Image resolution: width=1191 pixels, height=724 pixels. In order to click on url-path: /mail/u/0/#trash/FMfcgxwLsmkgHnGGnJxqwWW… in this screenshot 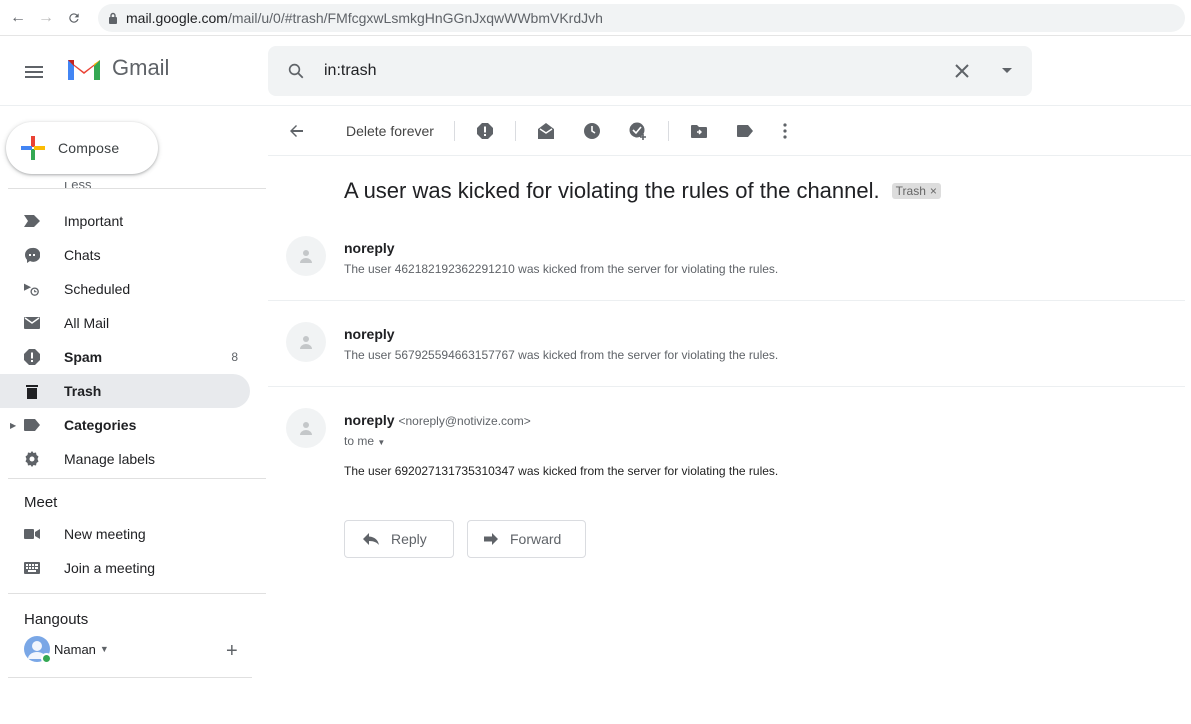, I will do `click(415, 17)`.